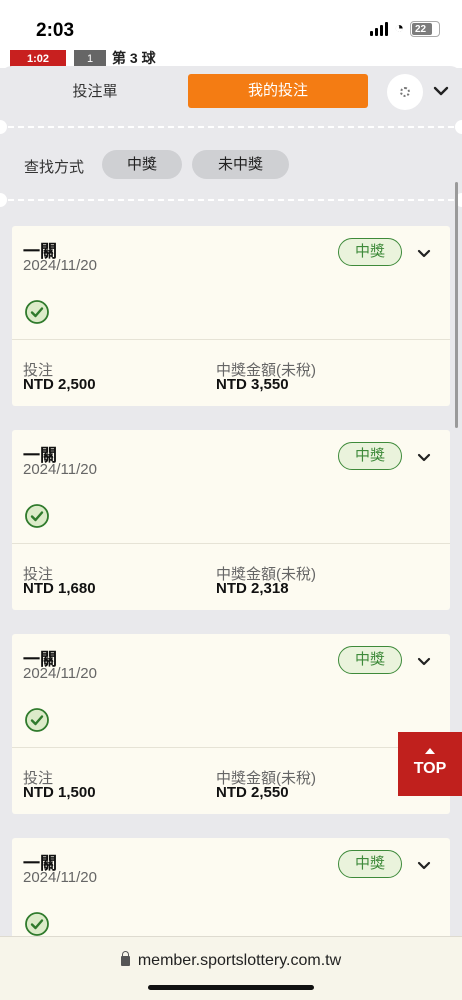 This screenshot has width=462, height=1000. I want to click on top-label: TOP, so click(430, 768).